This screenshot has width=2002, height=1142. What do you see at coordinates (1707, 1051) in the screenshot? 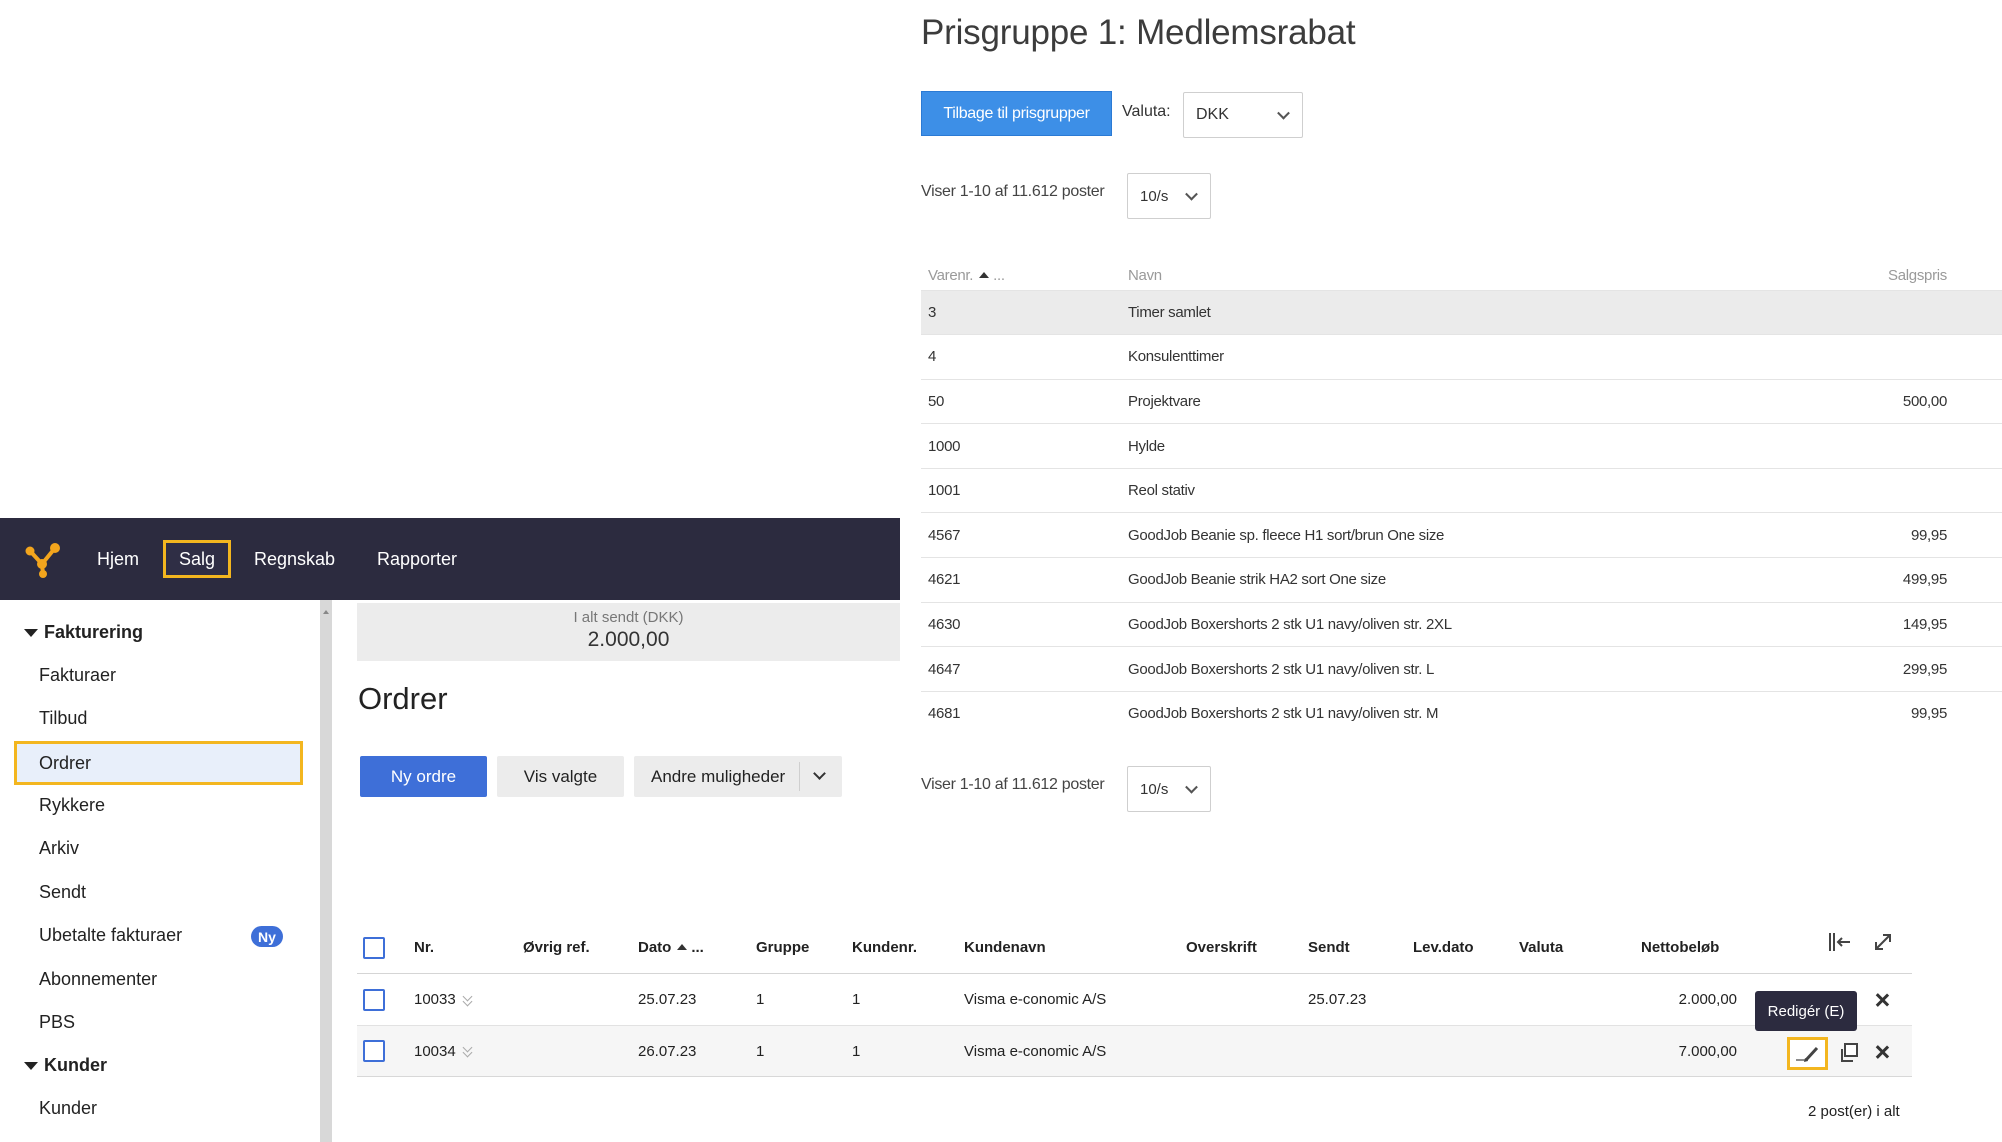
I see `net-amount: 7.000,00` at bounding box center [1707, 1051].